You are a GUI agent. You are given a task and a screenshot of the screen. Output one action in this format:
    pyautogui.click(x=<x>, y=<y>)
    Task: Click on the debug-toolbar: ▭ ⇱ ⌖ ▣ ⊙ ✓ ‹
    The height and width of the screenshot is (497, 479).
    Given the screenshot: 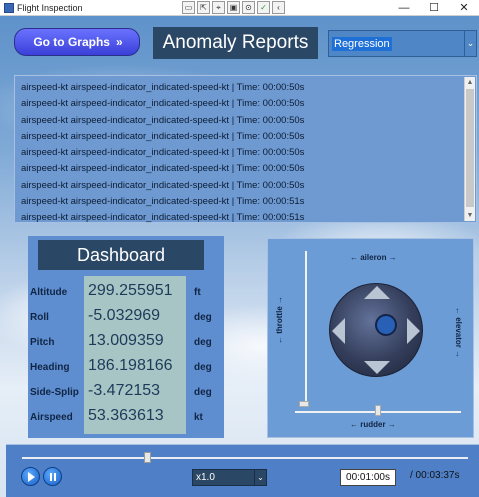 What is the action you would take?
    pyautogui.click(x=233, y=7)
    